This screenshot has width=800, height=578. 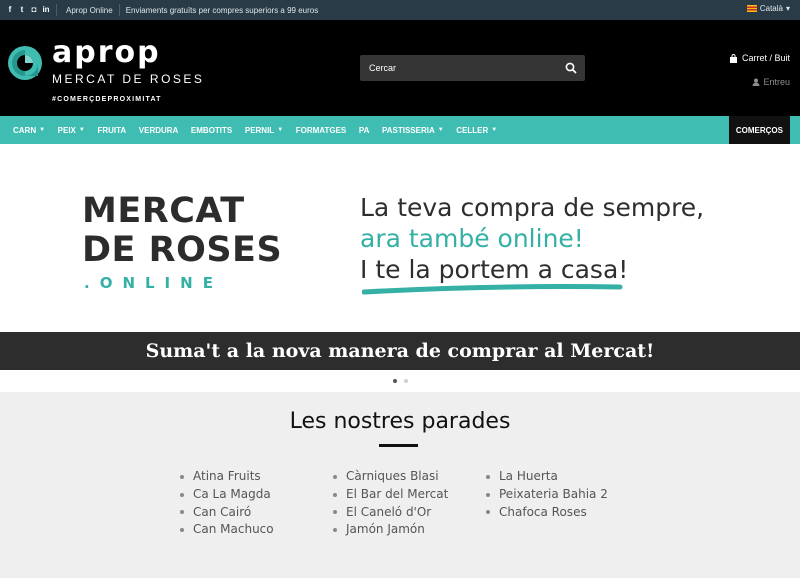 I want to click on stall-link: Peixateria Bahia 2, so click(x=547, y=495).